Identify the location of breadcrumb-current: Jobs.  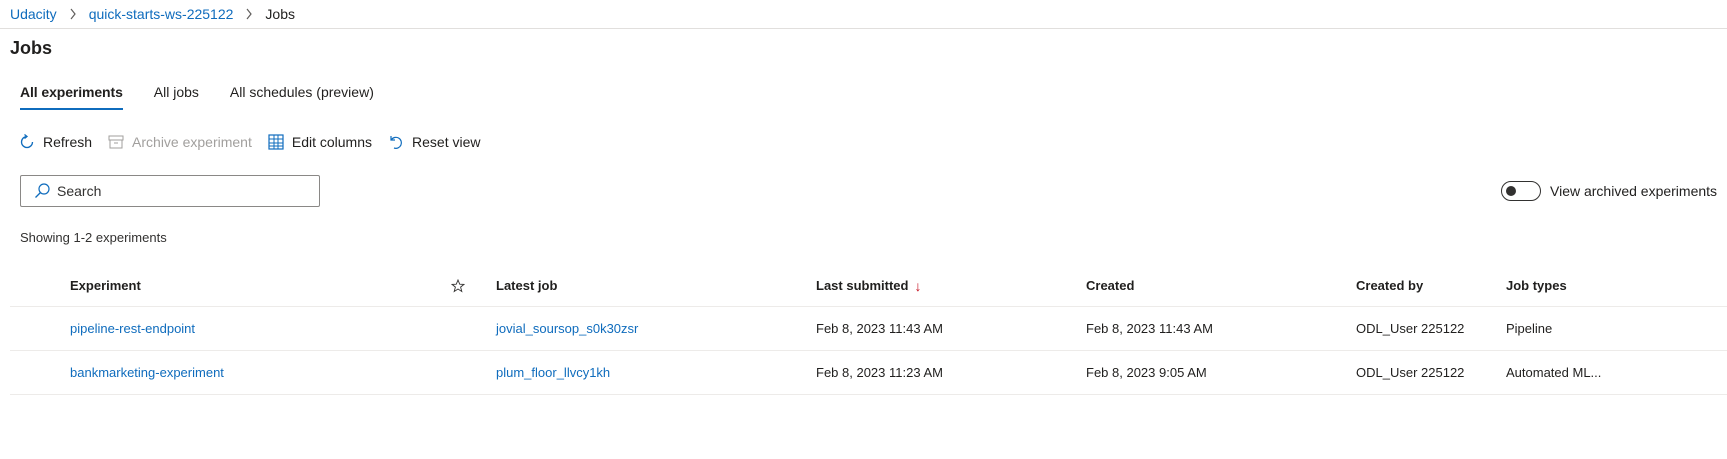
(280, 14).